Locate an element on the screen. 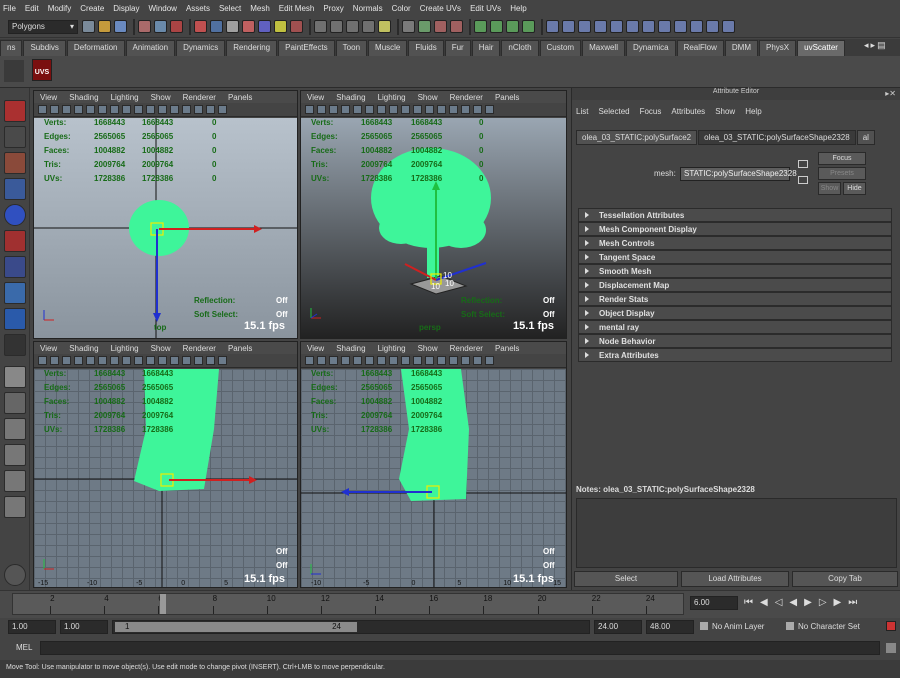  menu-proxy: Proxy is located at coordinates (333, 8).